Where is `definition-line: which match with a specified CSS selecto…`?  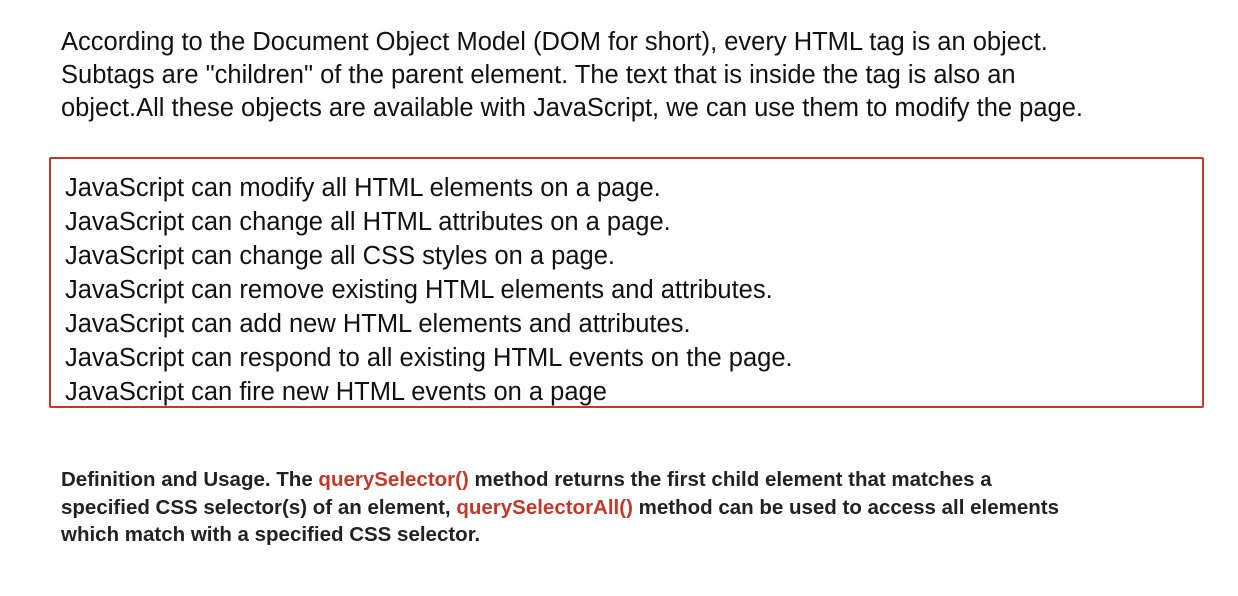 definition-line: which match with a specified CSS selecto… is located at coordinates (271, 534).